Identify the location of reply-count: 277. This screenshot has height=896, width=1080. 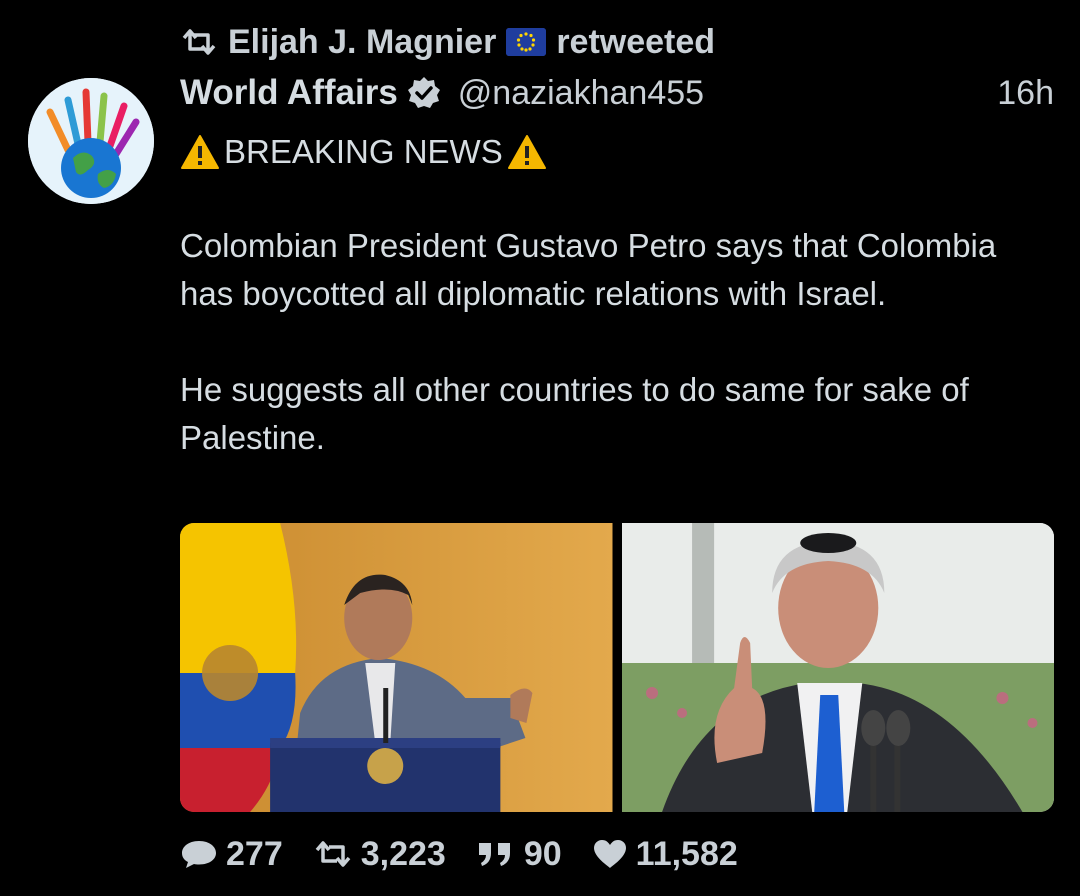
(254, 853).